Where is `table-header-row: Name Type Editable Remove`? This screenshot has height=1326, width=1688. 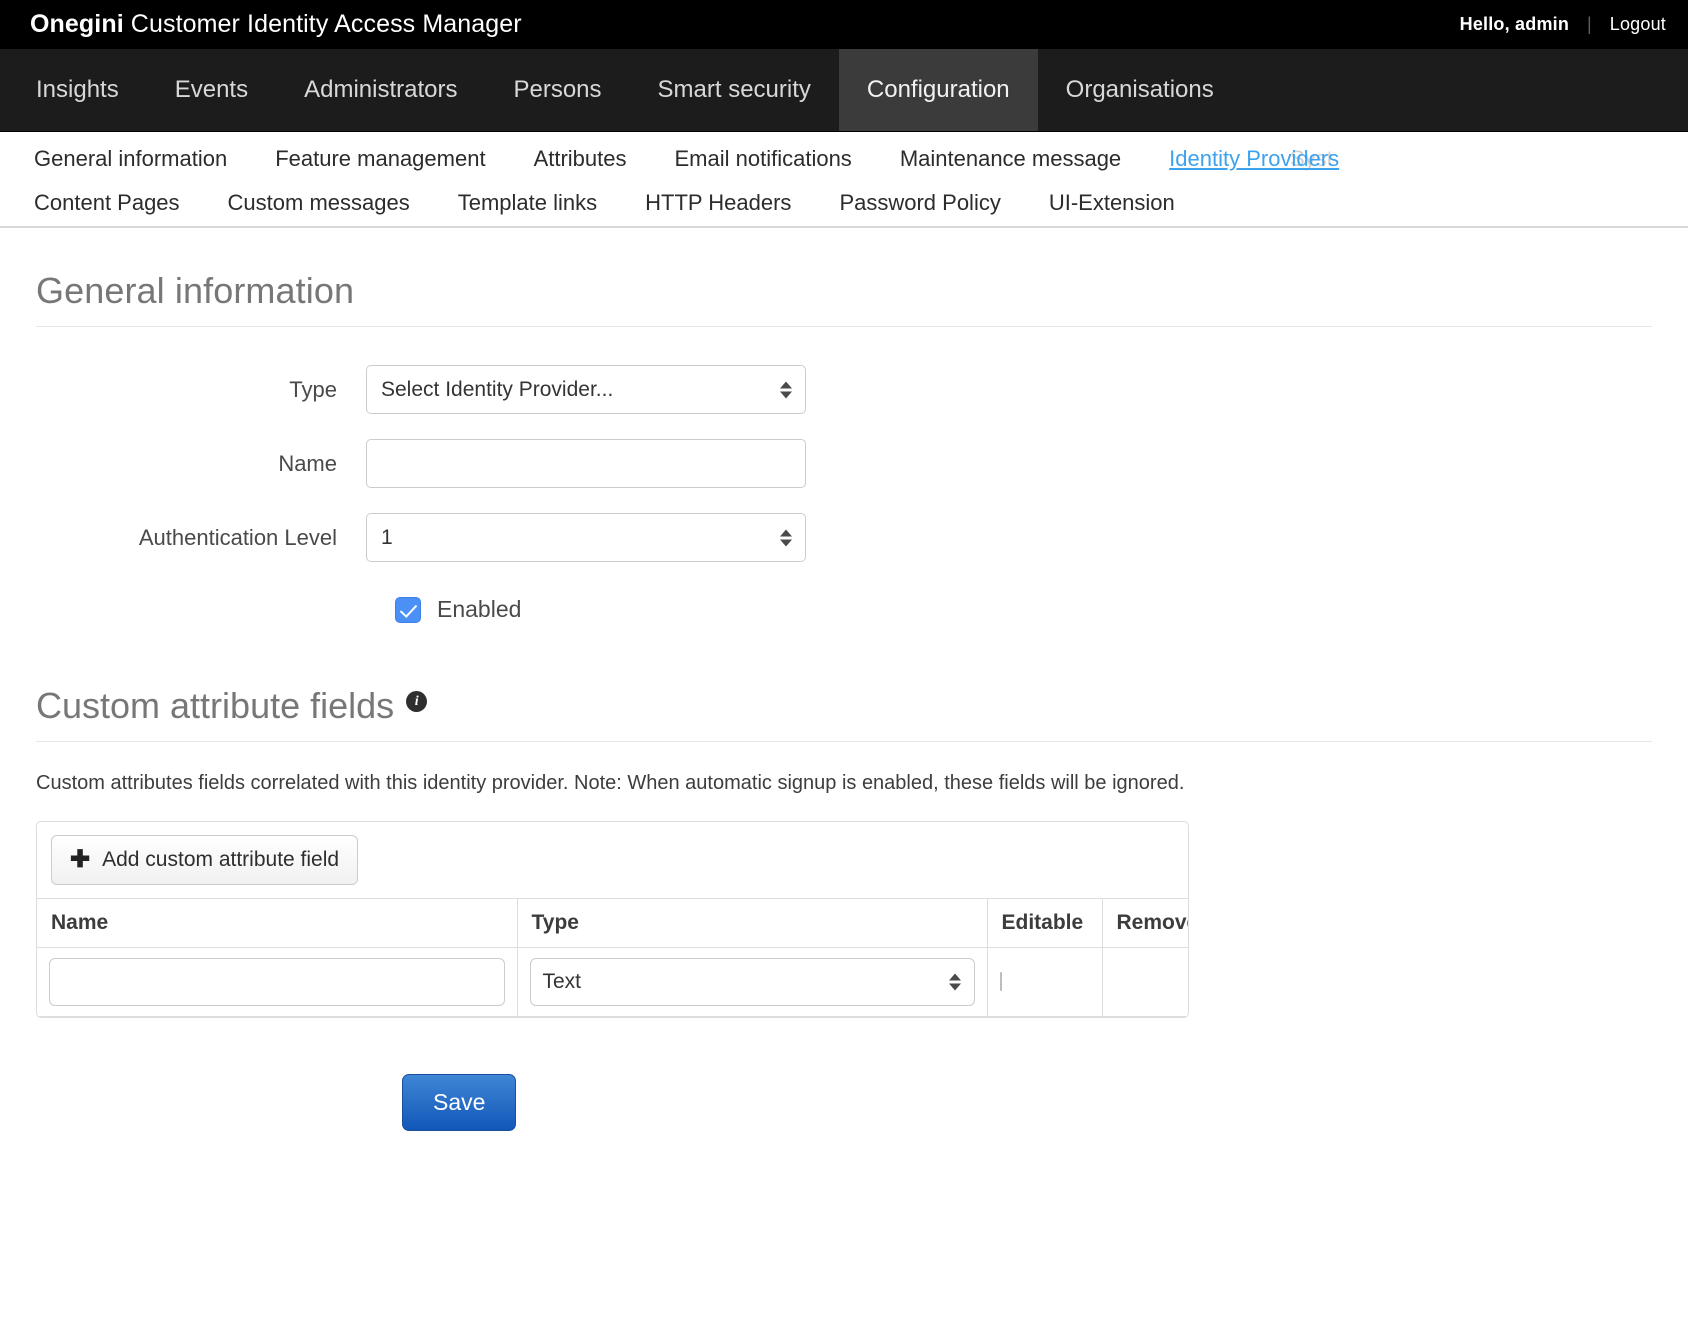
table-header-row: Name Type Editable Remove is located at coordinates (612, 923).